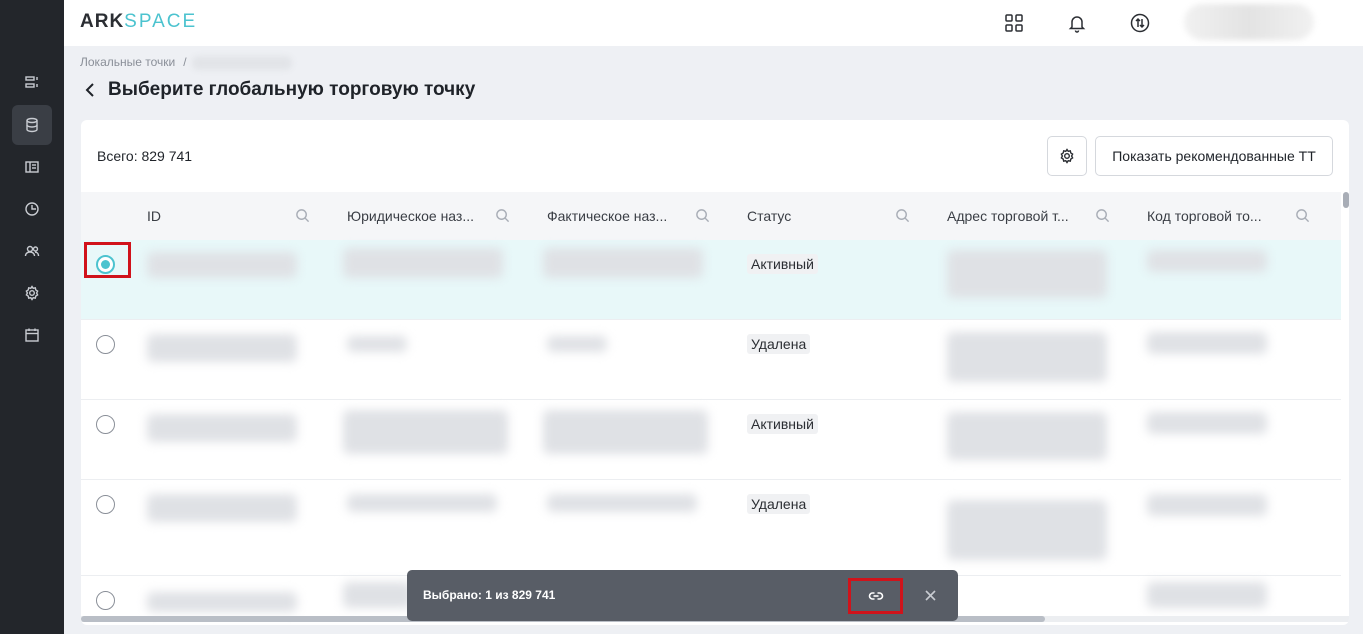 Image resolution: width=1363 pixels, height=634 pixels. Describe the element at coordinates (829, 216) in the screenshot. I see `column-header-status: Статус` at that location.